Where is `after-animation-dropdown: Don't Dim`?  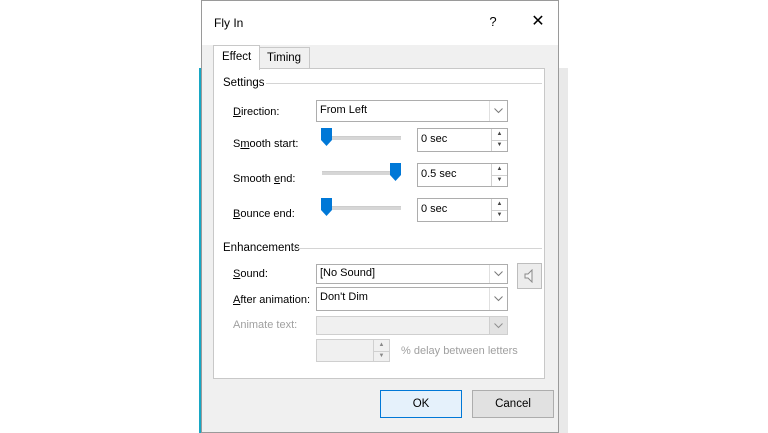 after-animation-dropdown: Don't Dim is located at coordinates (412, 299).